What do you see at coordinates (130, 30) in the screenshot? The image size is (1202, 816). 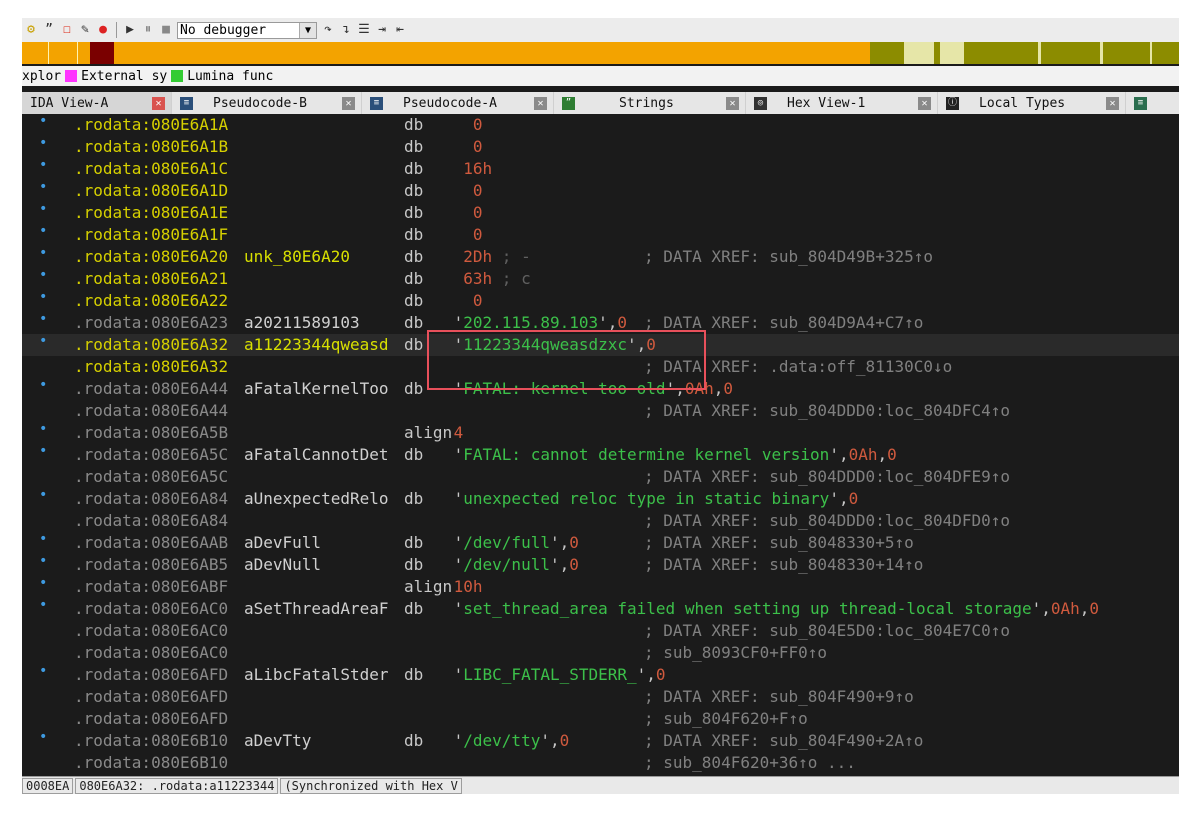 I see `play-icon: ▶` at bounding box center [130, 30].